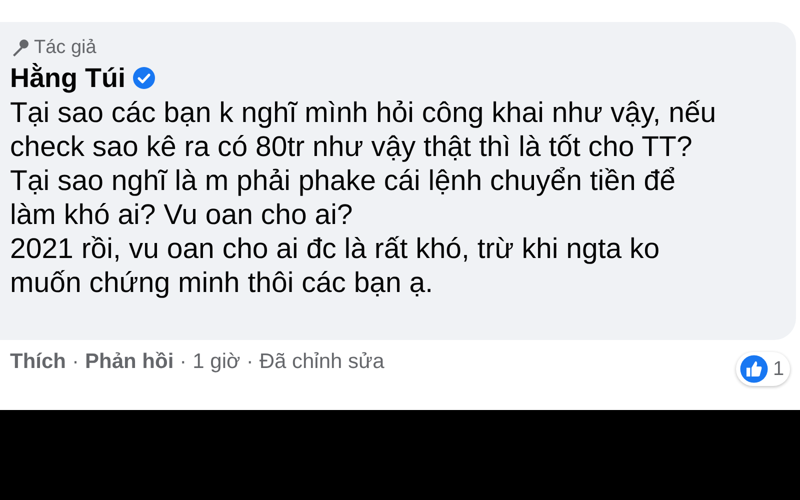 The image size is (800, 500). I want to click on comment-text-line: muốn chứng minh thôi các bạn ạ., so click(222, 283).